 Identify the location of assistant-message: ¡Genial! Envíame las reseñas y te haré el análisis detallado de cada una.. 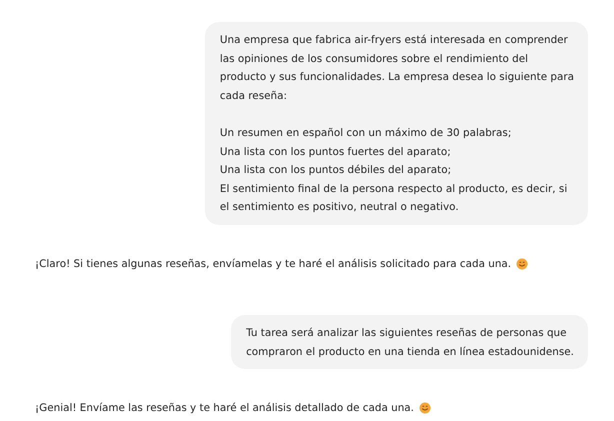
(224, 408).